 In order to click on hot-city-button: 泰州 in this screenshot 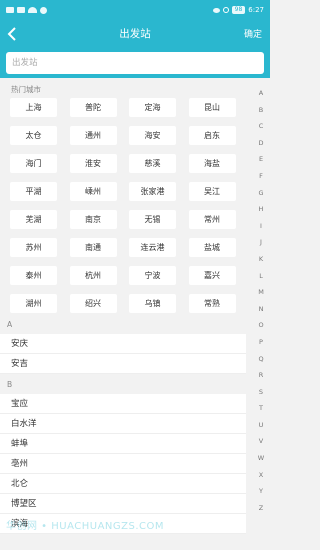, I will do `click(33, 275)`.